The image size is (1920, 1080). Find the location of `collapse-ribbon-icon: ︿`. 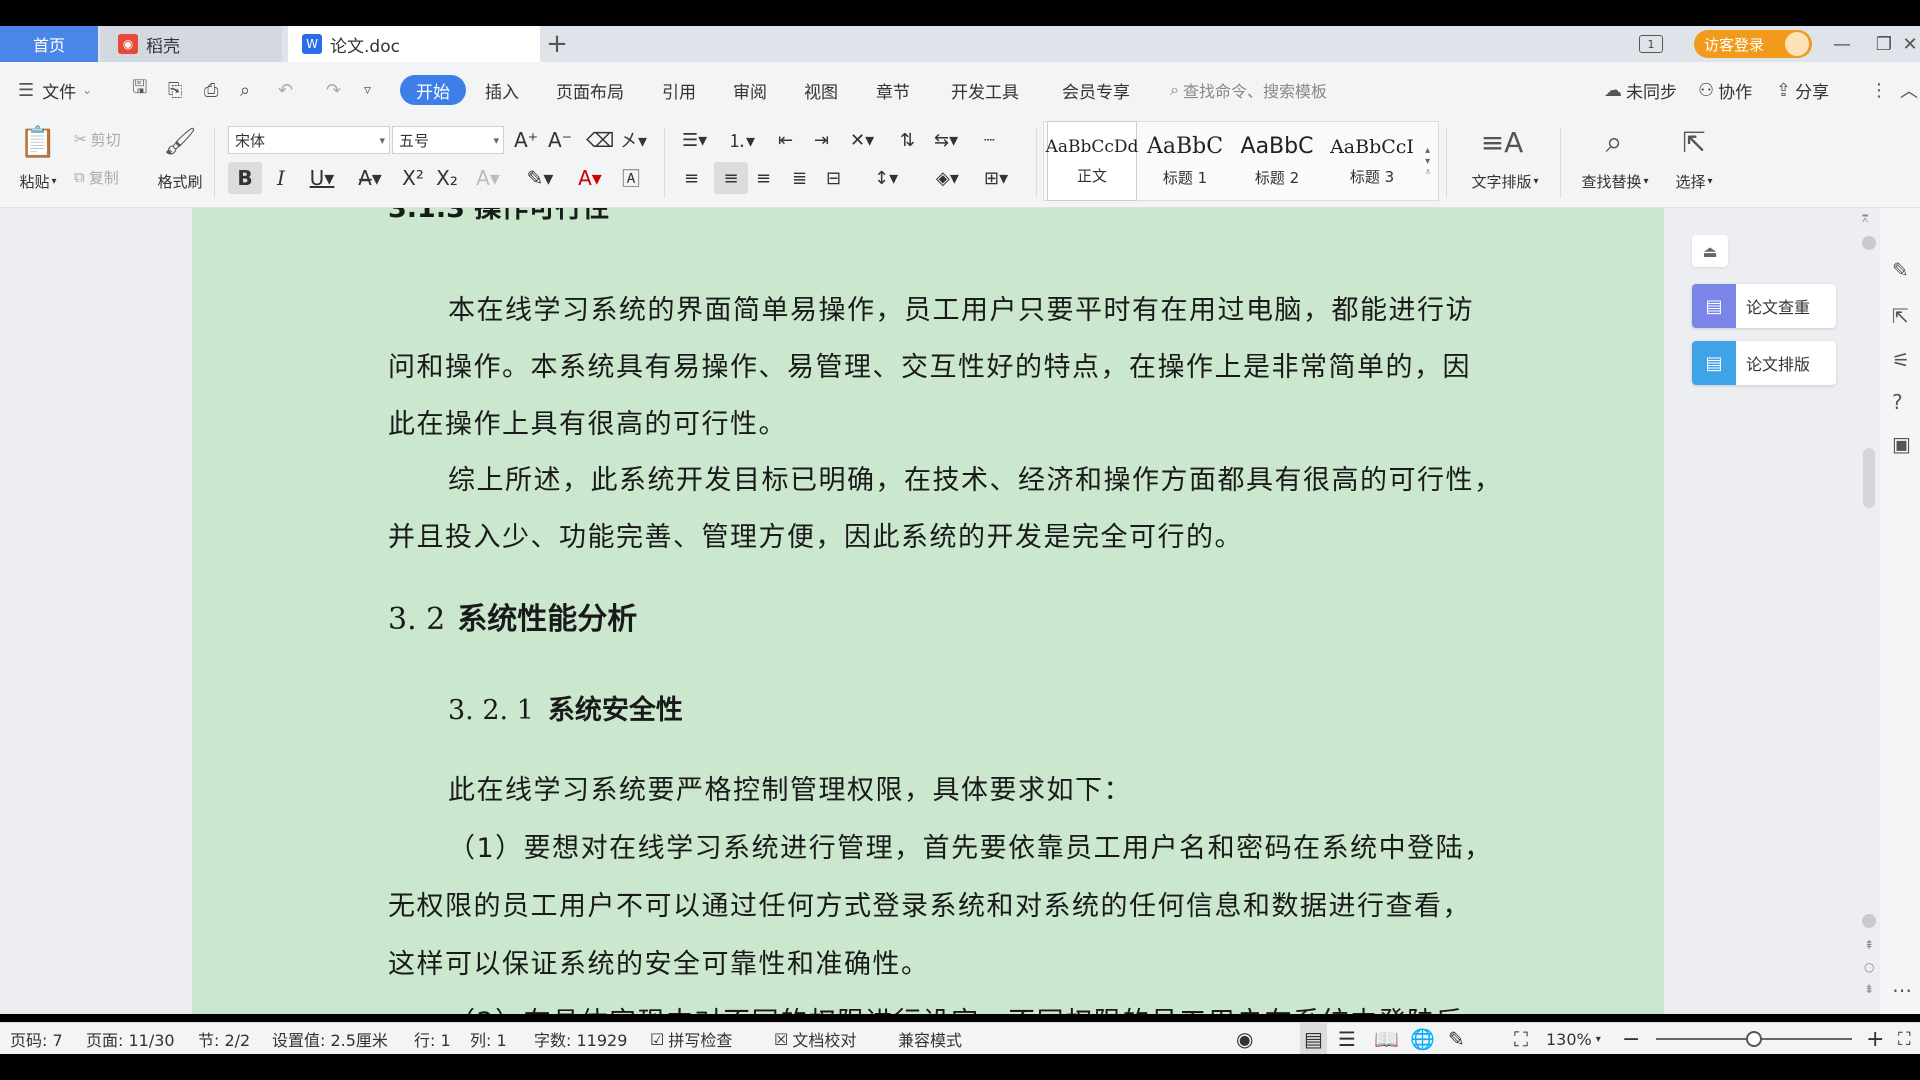

collapse-ribbon-icon: ︿ is located at coordinates (1909, 90).